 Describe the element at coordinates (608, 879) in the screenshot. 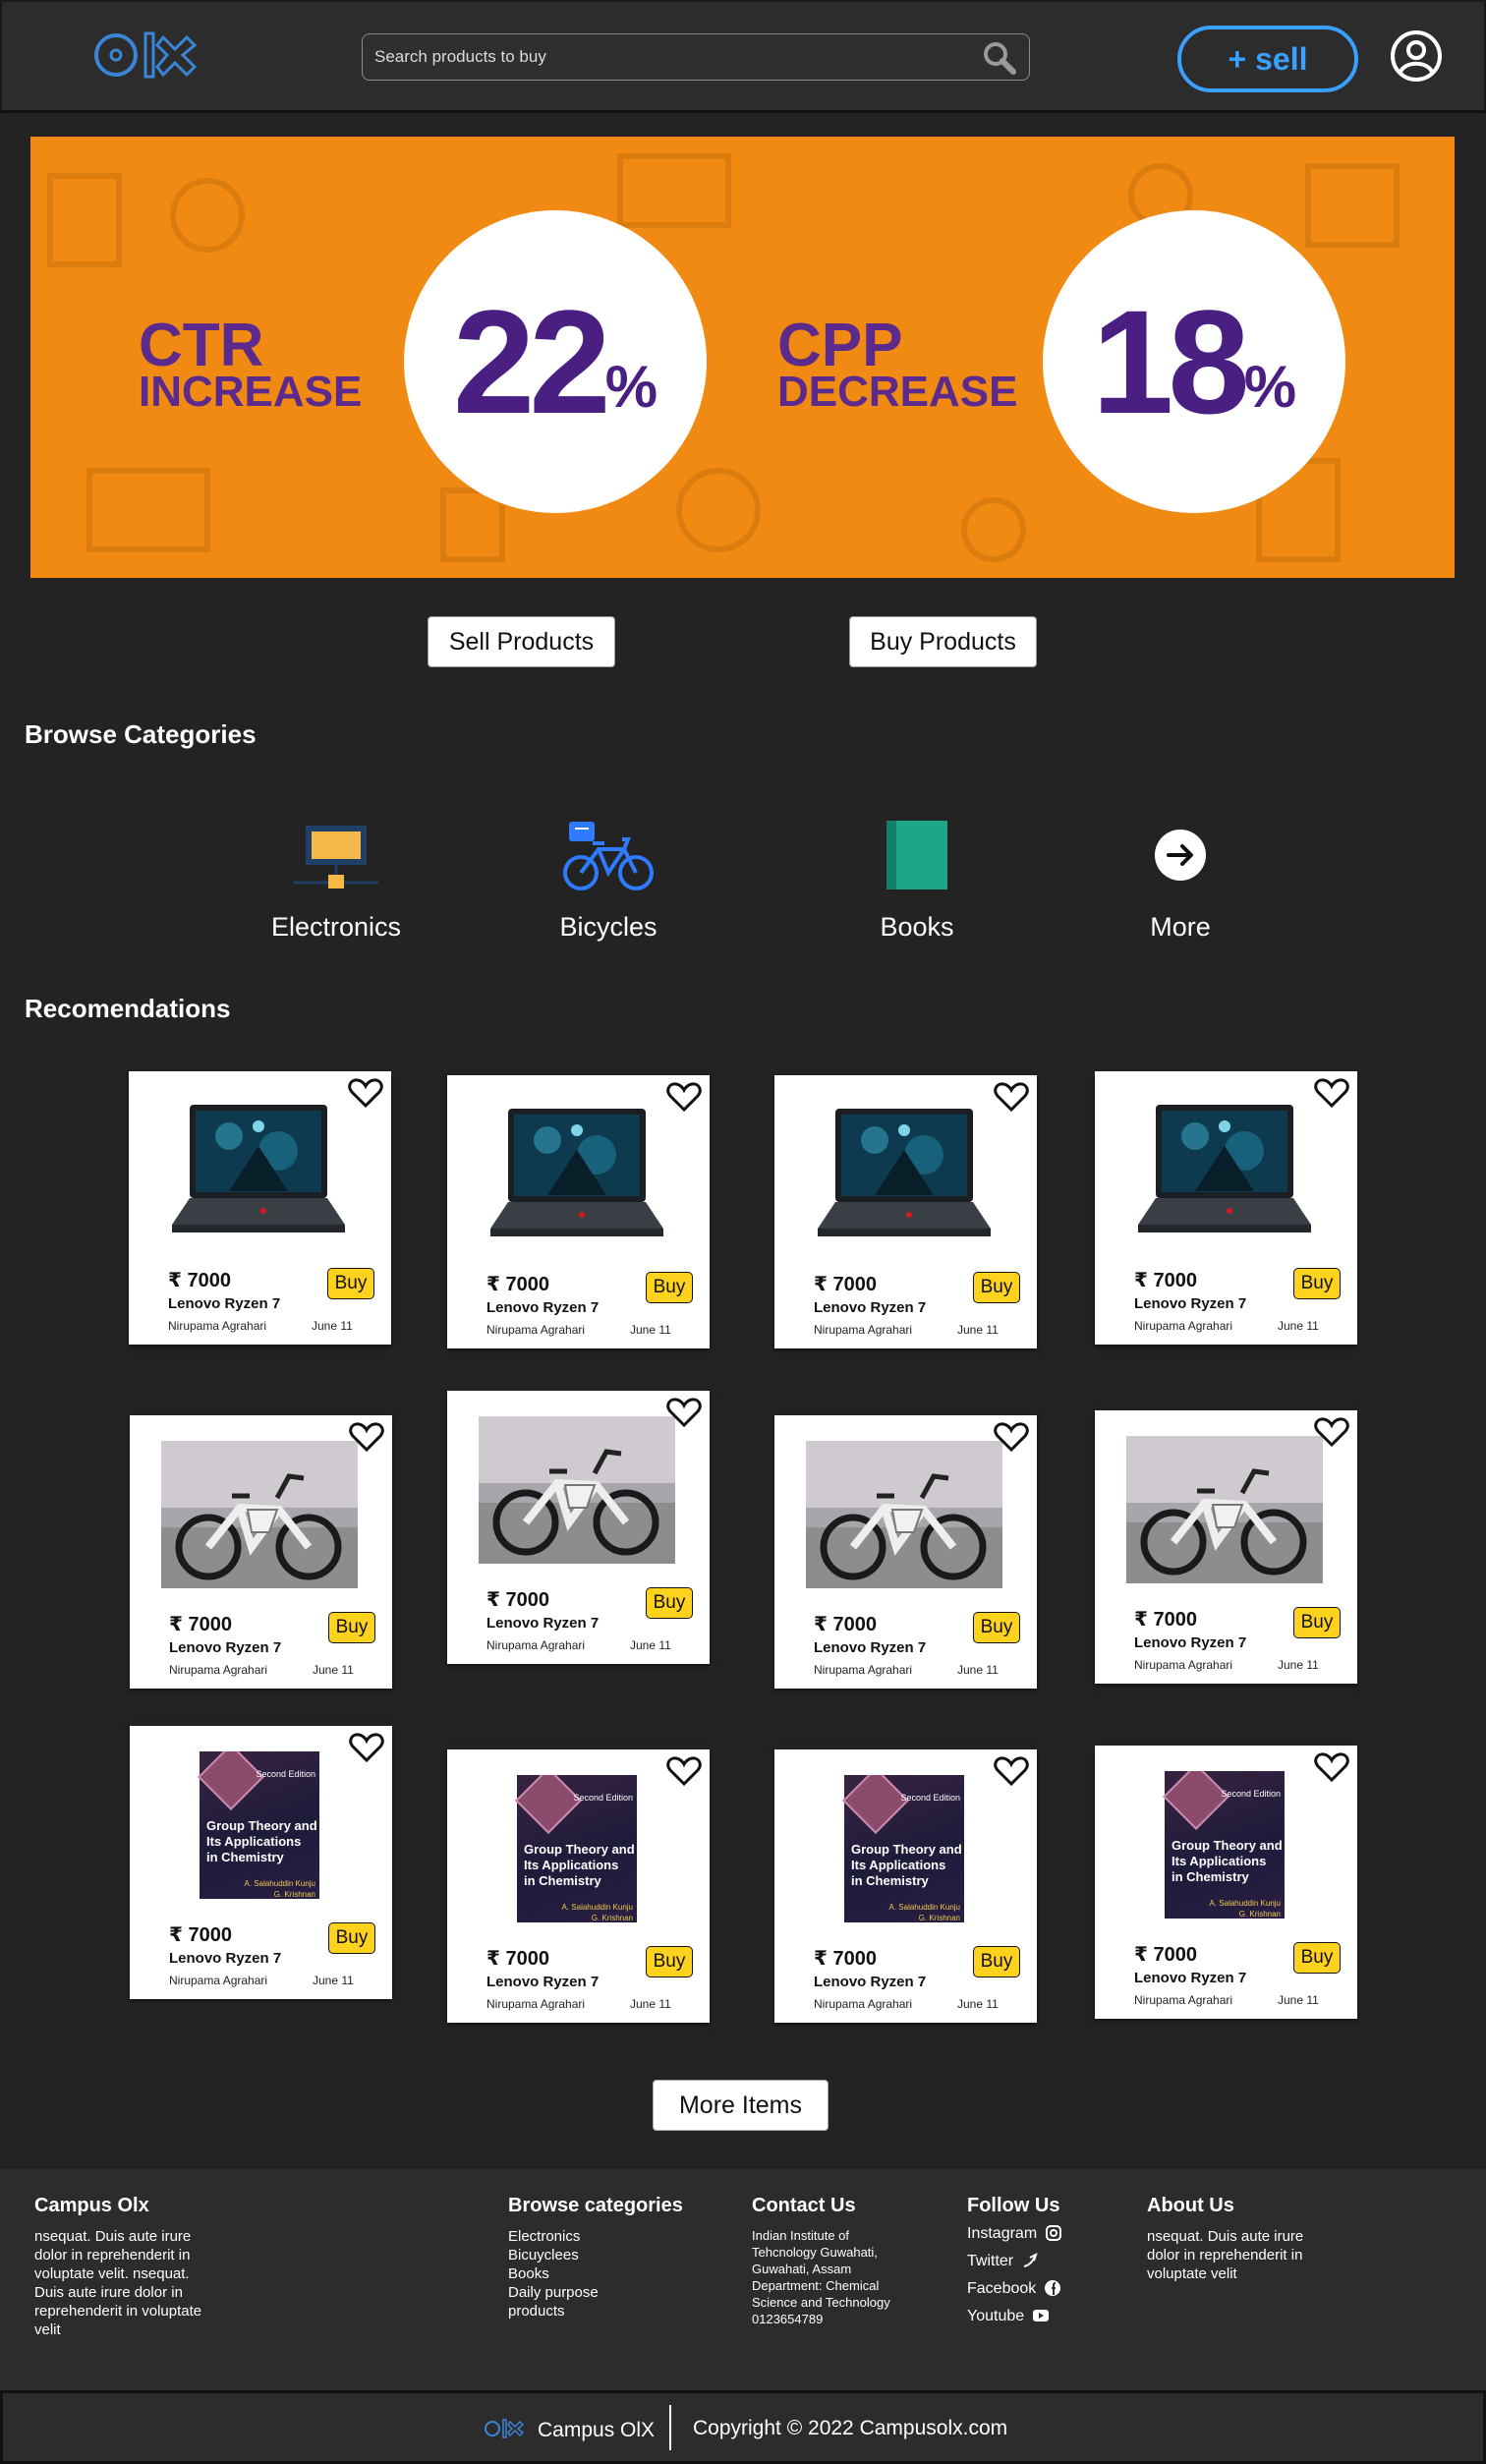

I see `category-bicycles: Bicycles` at that location.